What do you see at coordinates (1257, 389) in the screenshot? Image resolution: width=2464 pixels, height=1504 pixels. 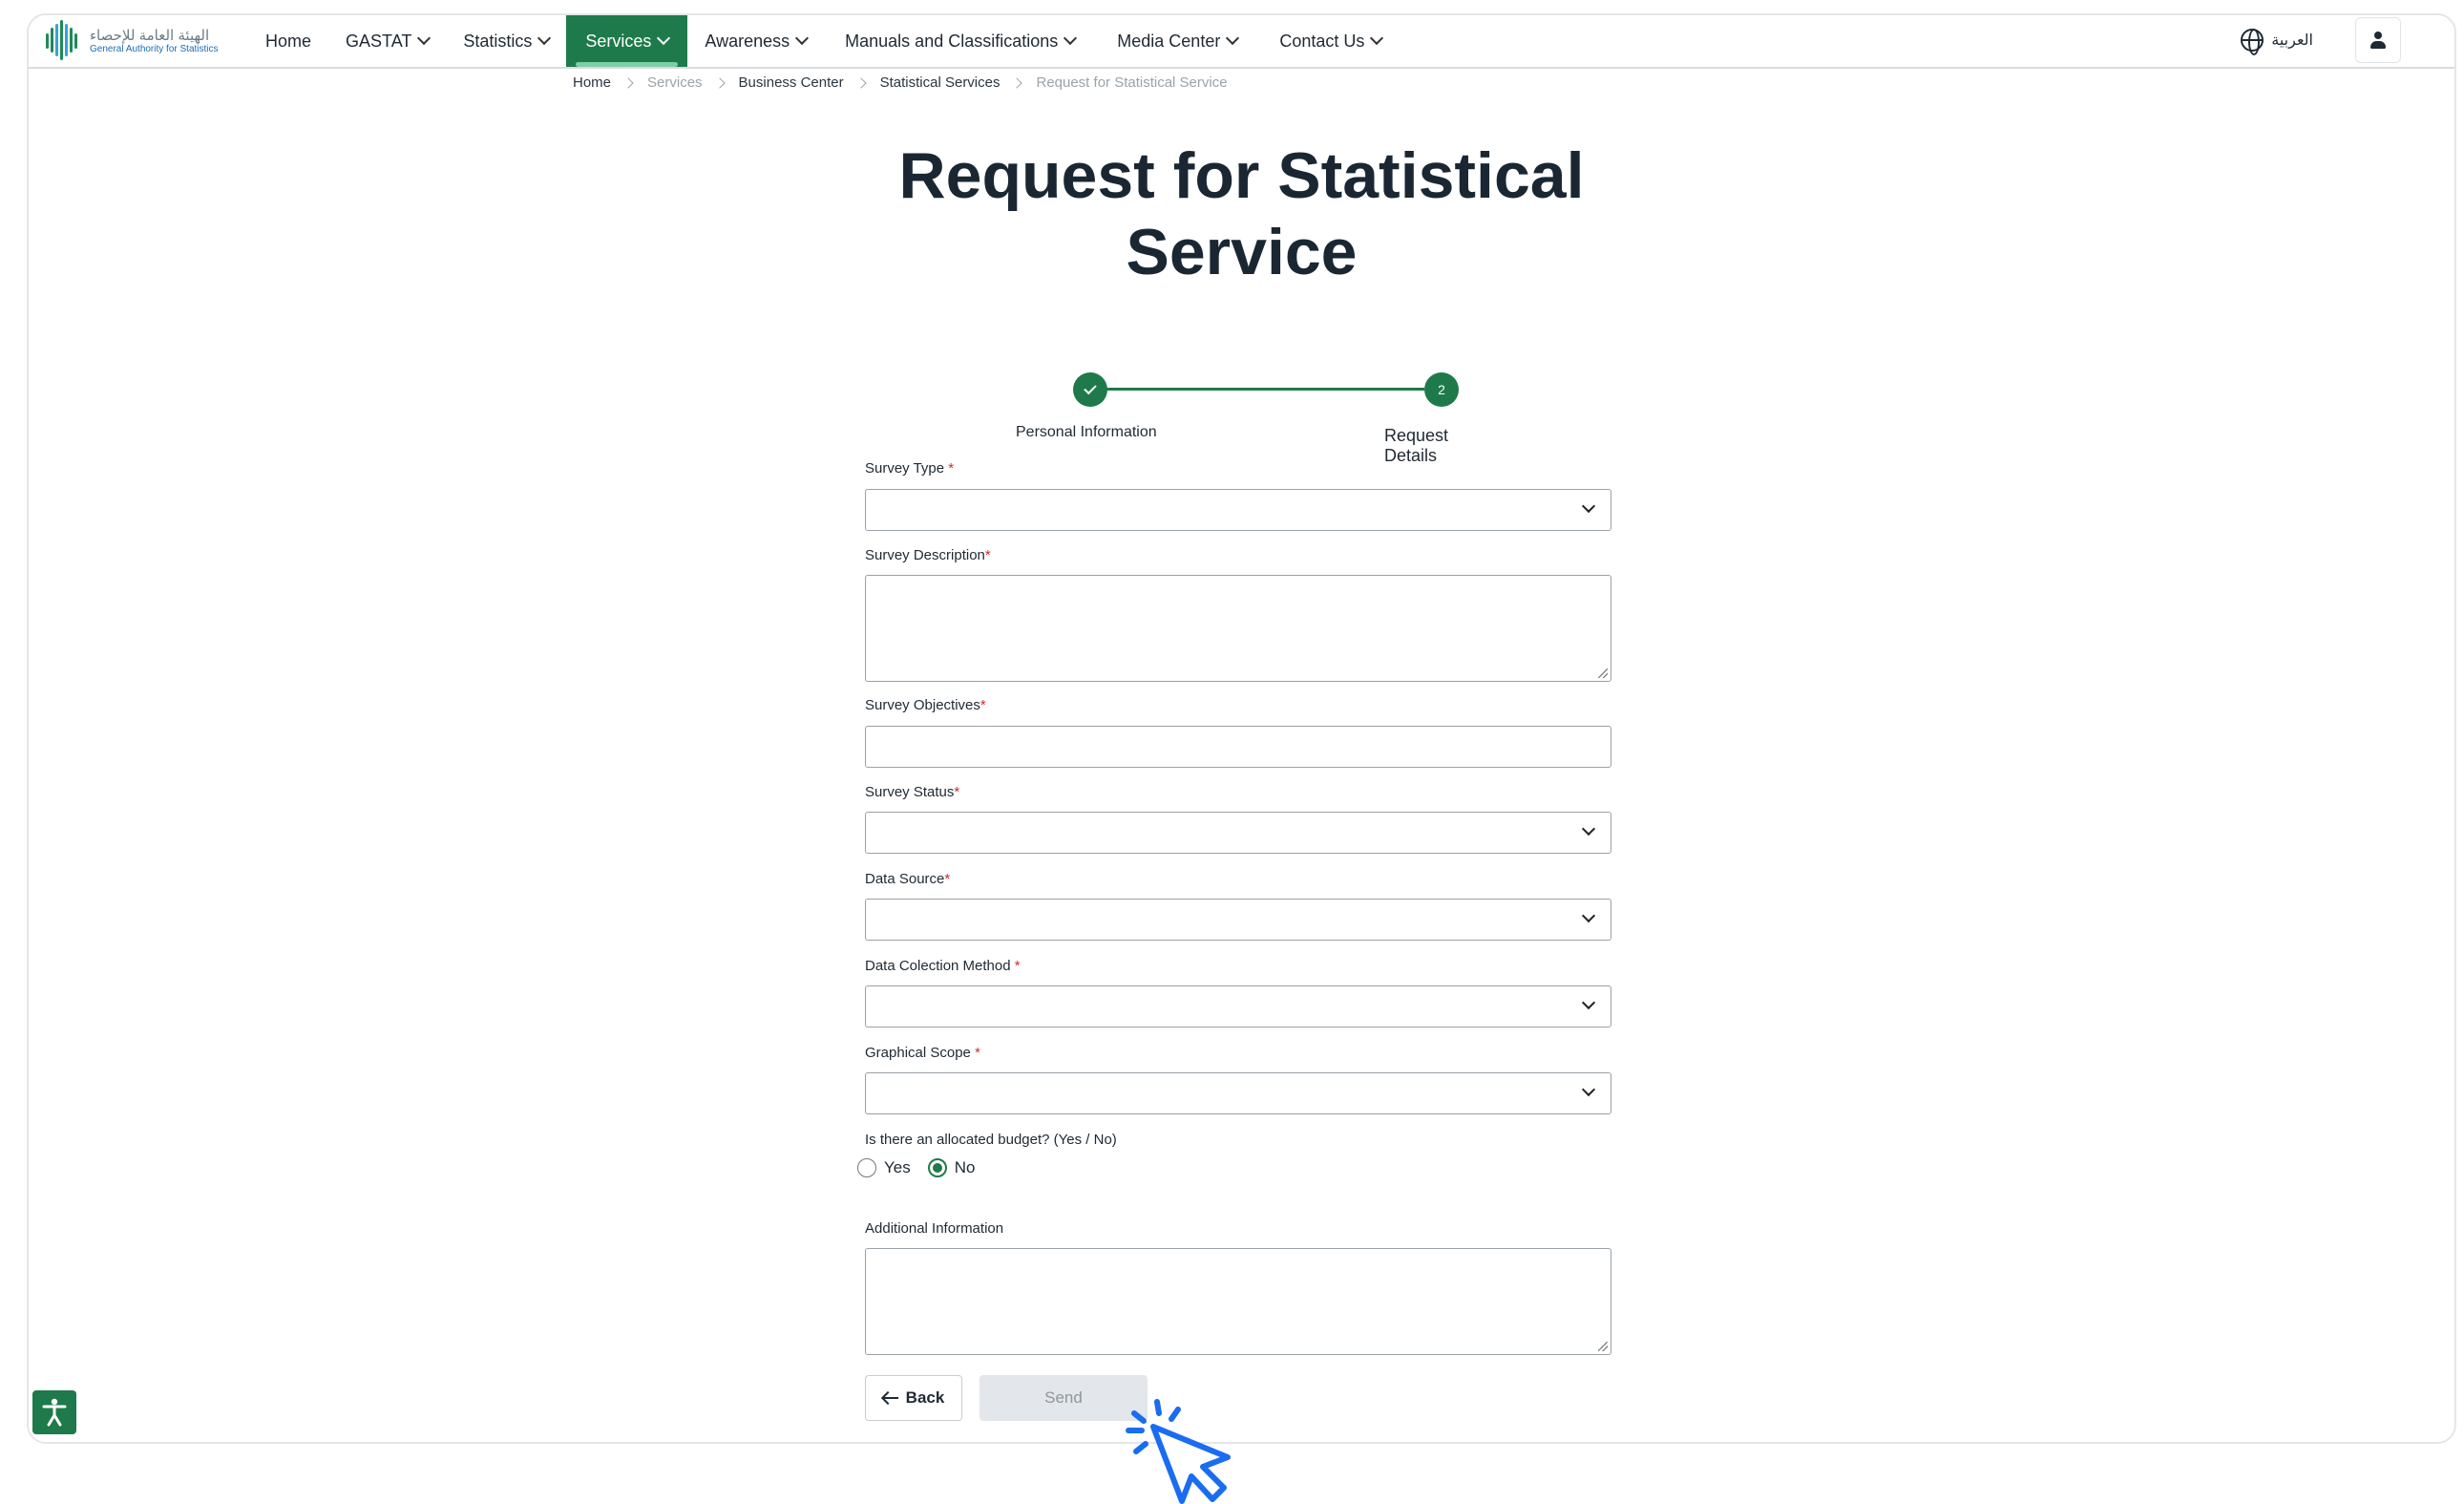 I see `stepper-connector` at bounding box center [1257, 389].